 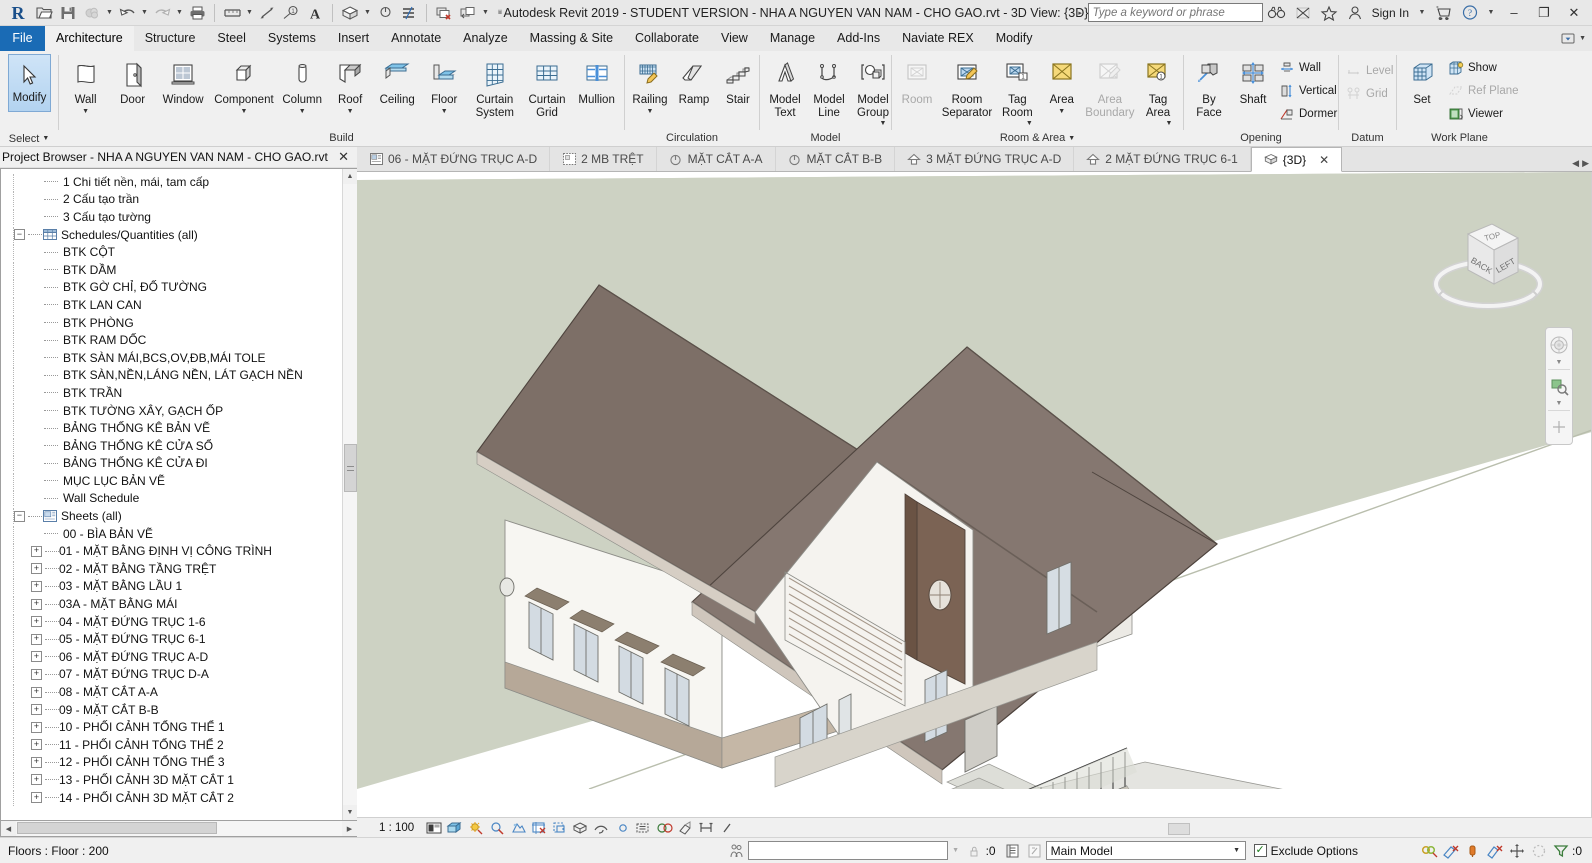 What do you see at coordinates (197, 13) in the screenshot?
I see `print-icon` at bounding box center [197, 13].